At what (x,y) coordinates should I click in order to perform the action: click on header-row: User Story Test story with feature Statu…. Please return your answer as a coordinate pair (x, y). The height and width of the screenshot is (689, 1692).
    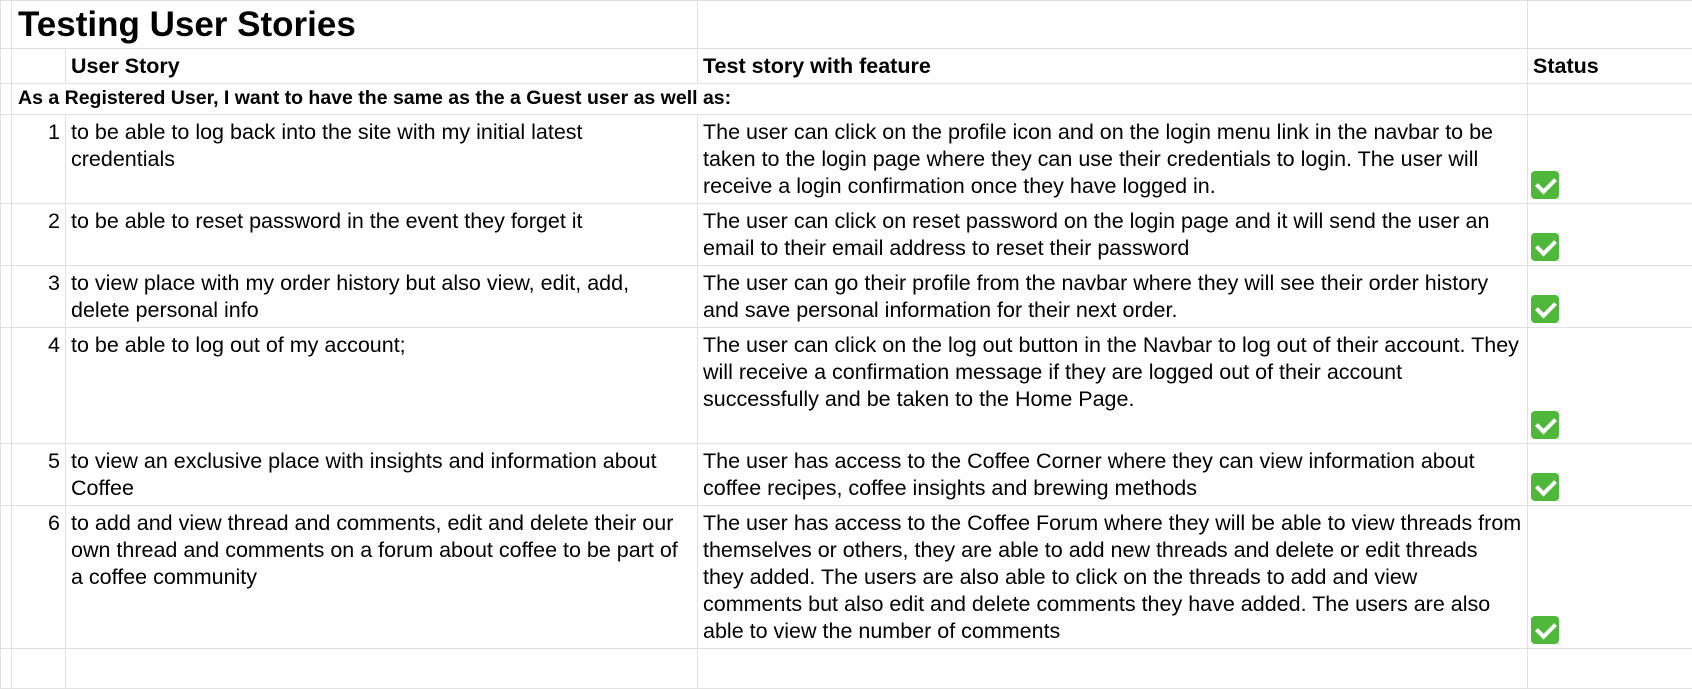
    Looking at the image, I should click on (846, 66).